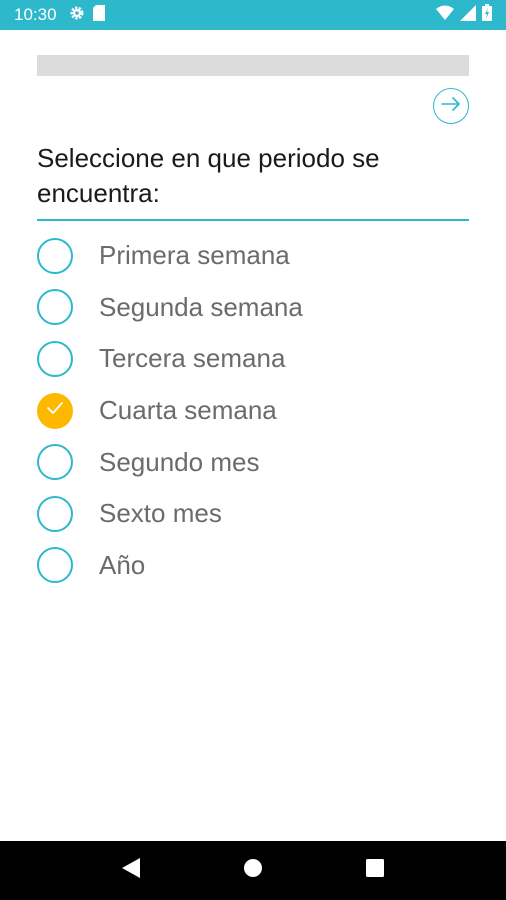 The image size is (506, 900). I want to click on battery-icon, so click(487, 15).